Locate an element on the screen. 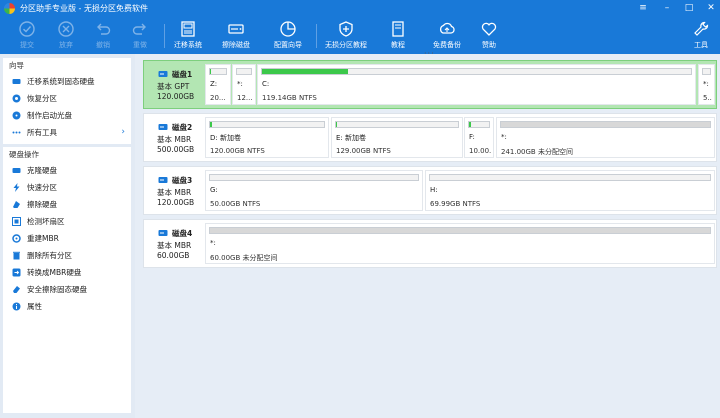  sidebar-item-label: 擦除硬盘 is located at coordinates (42, 204).